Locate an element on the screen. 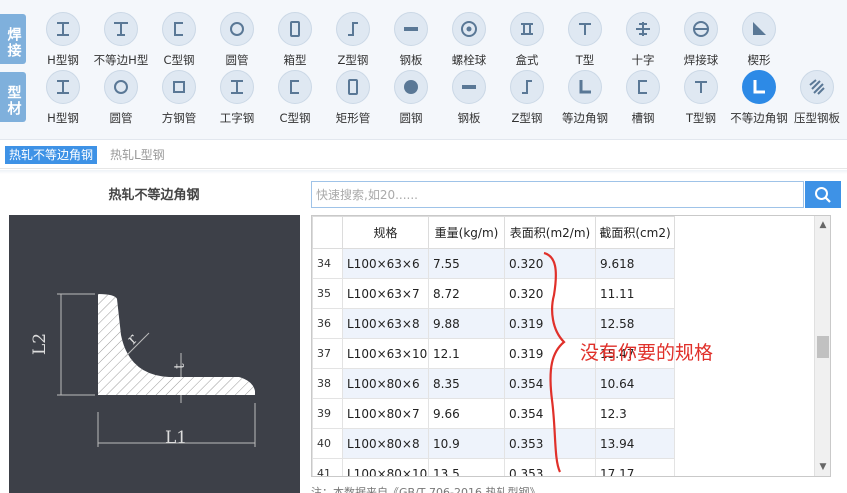 Image resolution: width=847 pixels, height=493 pixels. subtab-hot-rolled-unequal-angle: 热轧不等边角钢 is located at coordinates (51, 155).